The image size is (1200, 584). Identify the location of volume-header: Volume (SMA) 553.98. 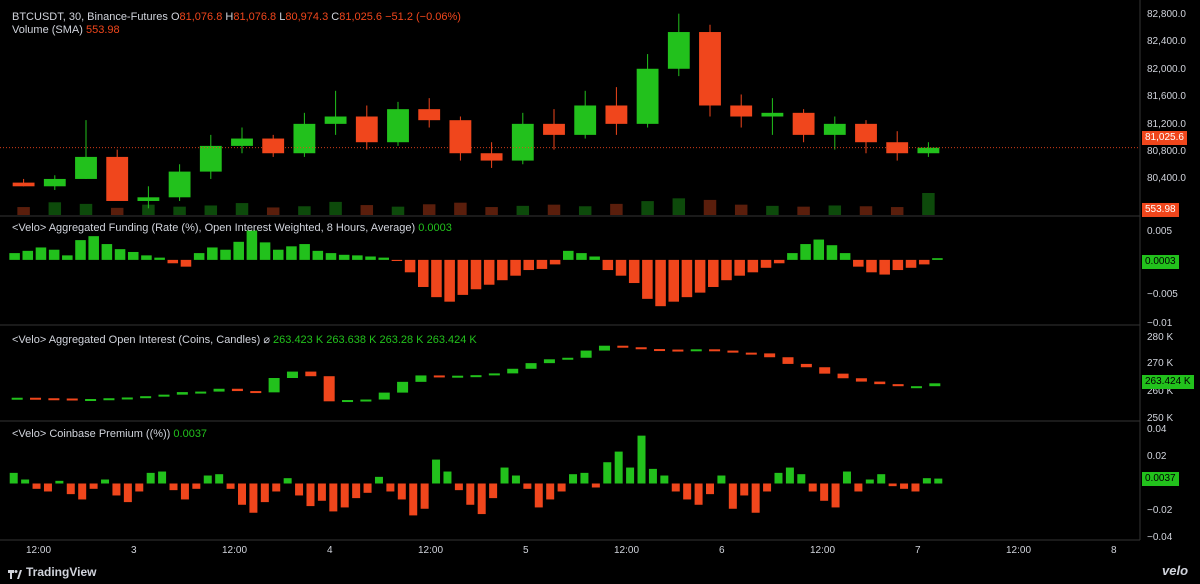
(66, 30).